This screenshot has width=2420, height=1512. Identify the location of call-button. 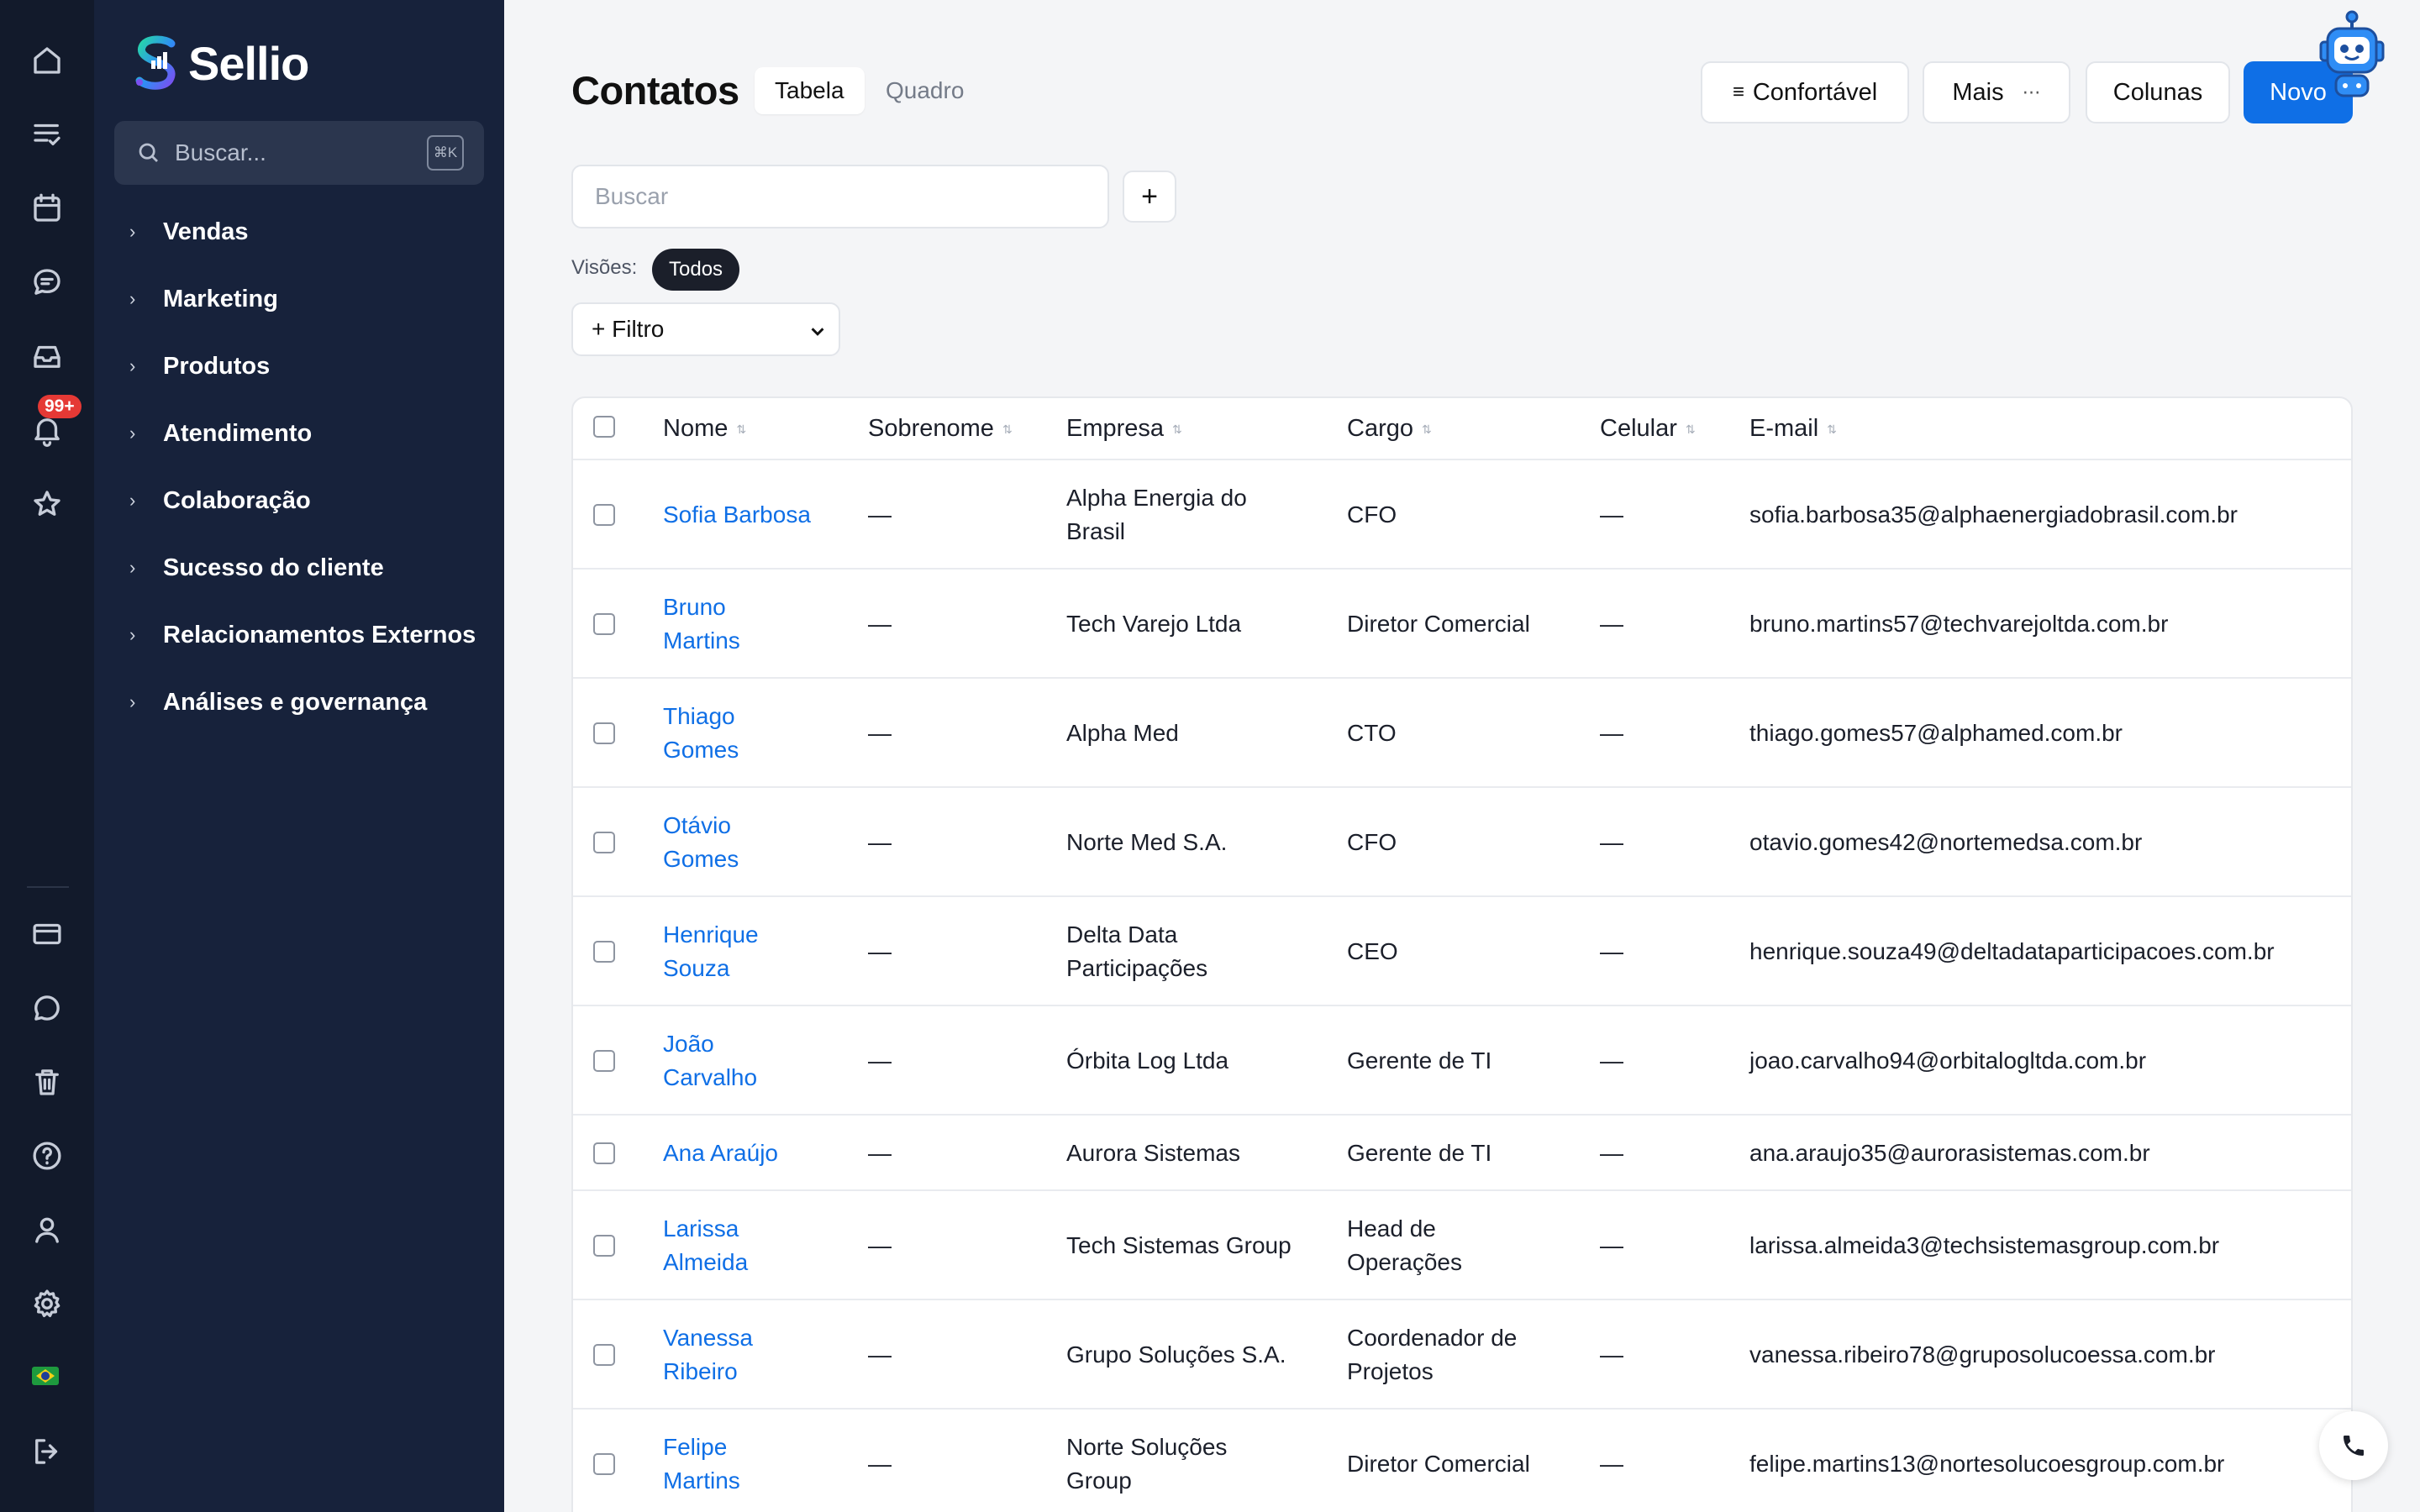
(2353, 1445).